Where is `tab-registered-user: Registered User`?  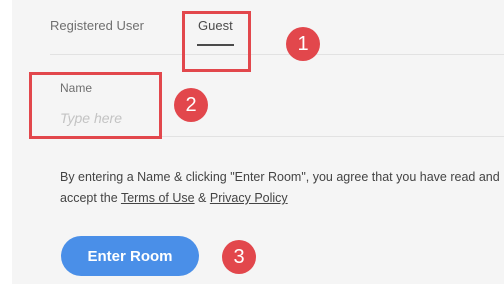 tab-registered-user: Registered User is located at coordinates (97, 25).